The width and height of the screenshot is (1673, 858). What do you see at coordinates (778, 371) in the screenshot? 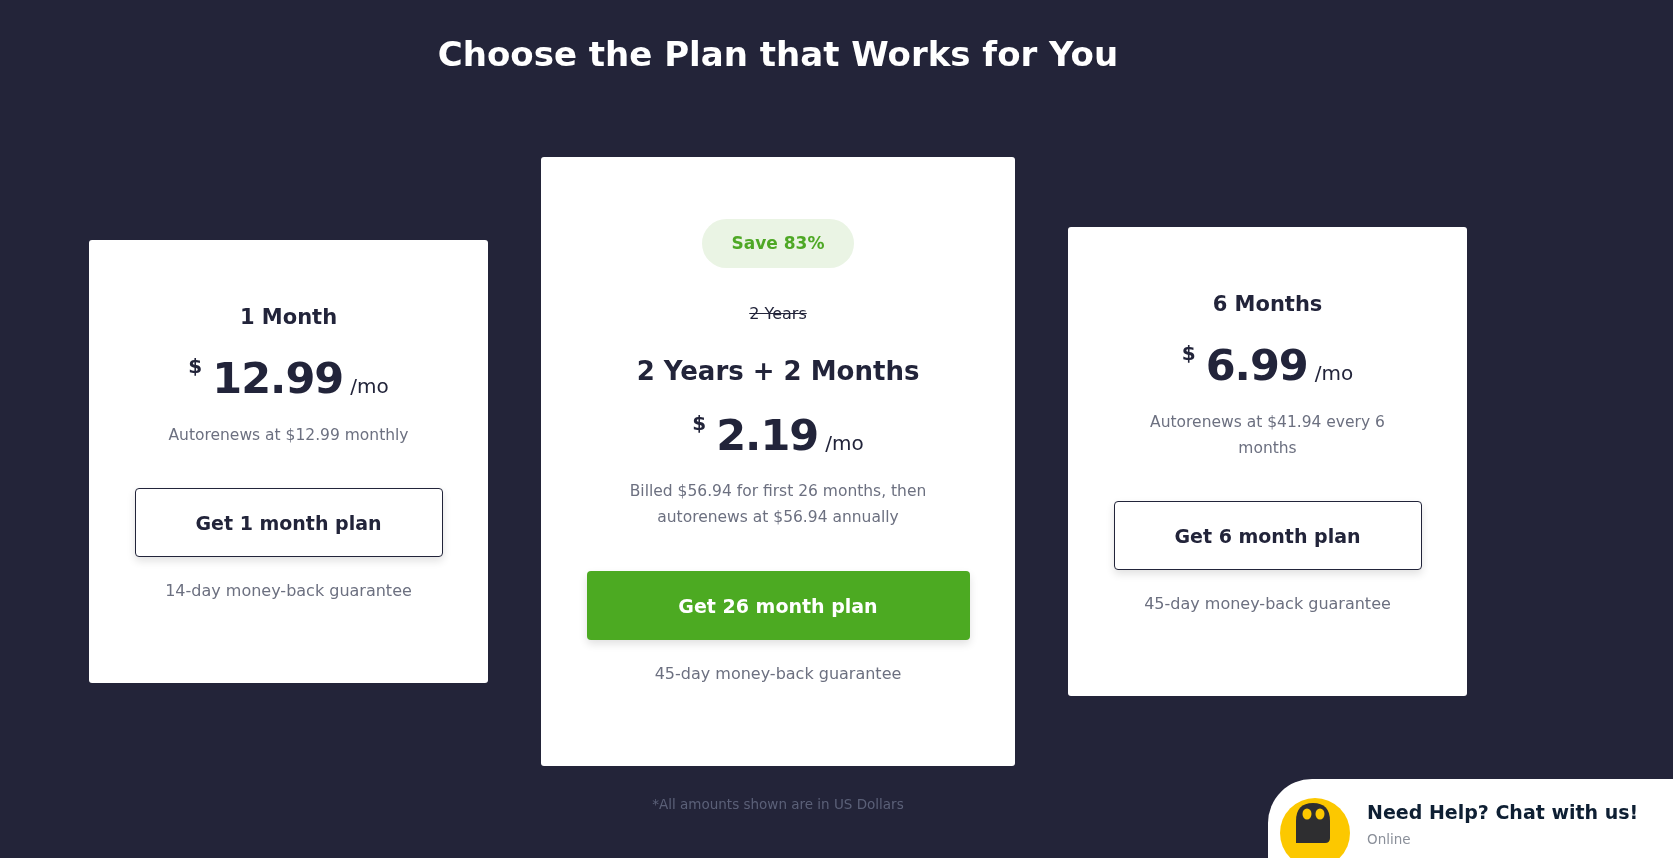
I see `plan-name: 2 Years + 2 Months` at bounding box center [778, 371].